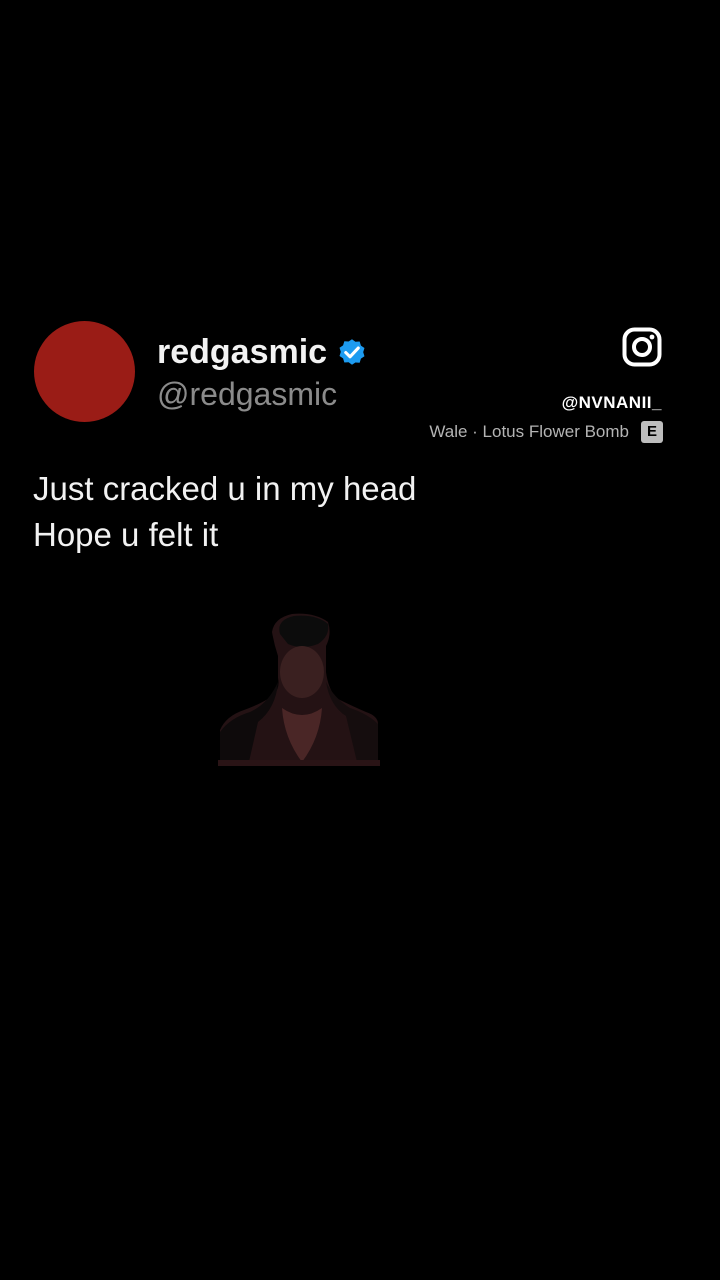  Describe the element at coordinates (352, 352) in the screenshot. I see `verified-badge-icon` at that location.